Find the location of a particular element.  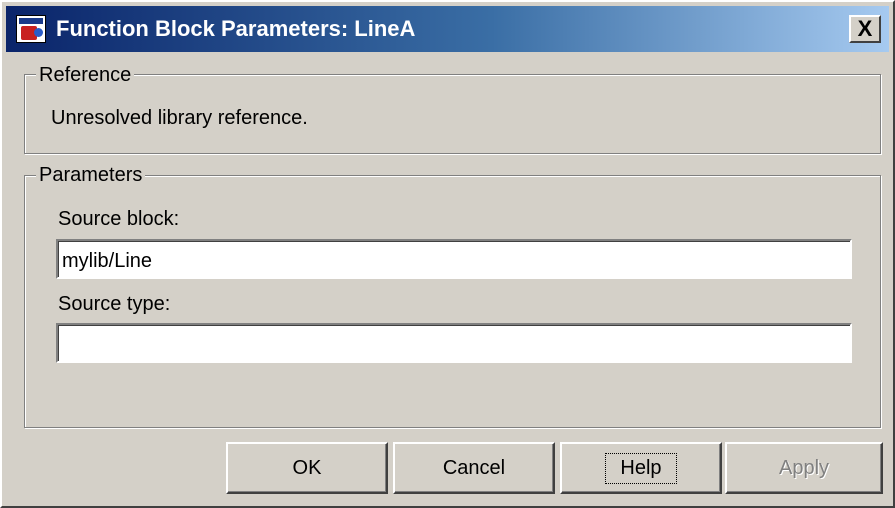

title-bar: Function Block Parameters: LineA X is located at coordinates (447, 29).